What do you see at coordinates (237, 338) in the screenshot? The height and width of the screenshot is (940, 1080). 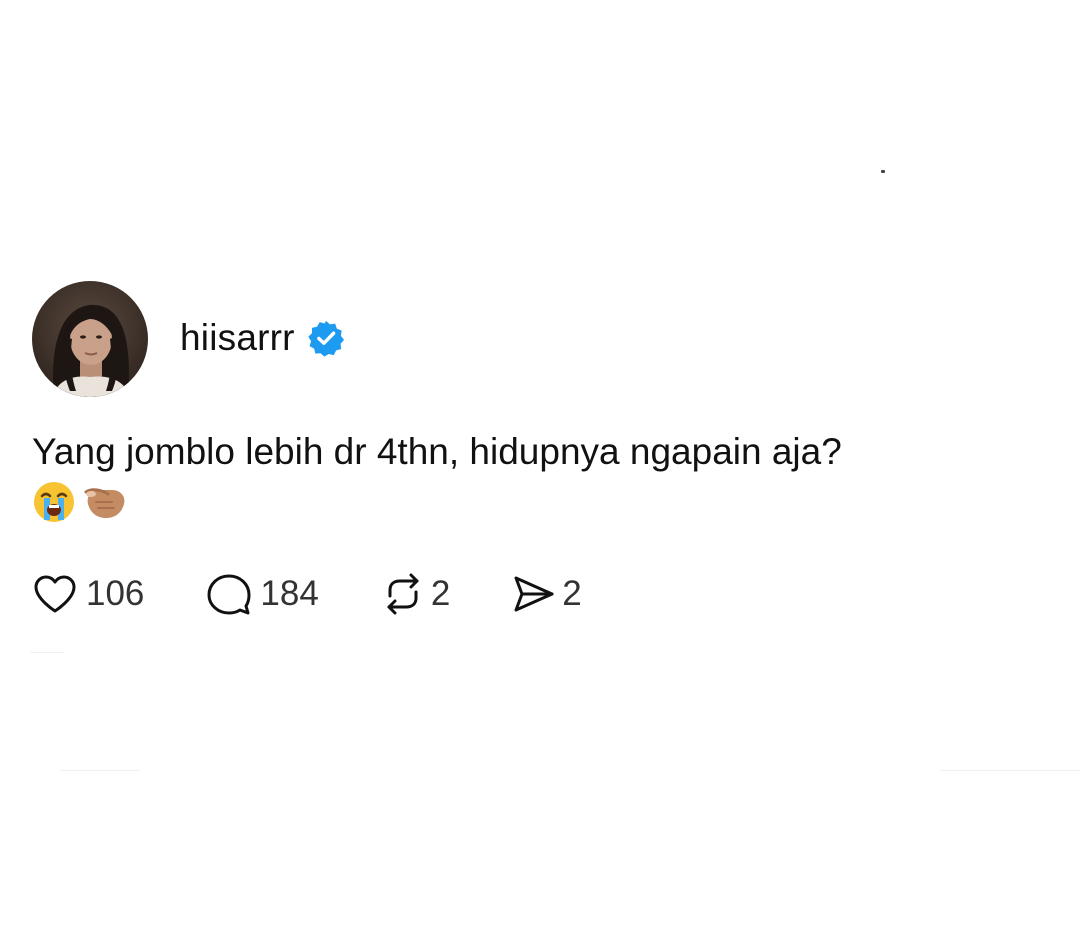 I see `username: hiisarrr` at bounding box center [237, 338].